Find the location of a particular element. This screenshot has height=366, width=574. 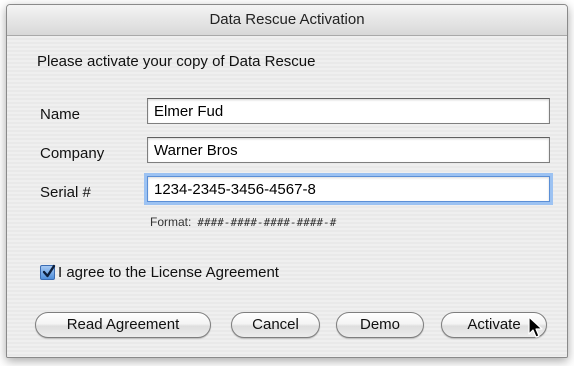

company-field is located at coordinates (348, 150).